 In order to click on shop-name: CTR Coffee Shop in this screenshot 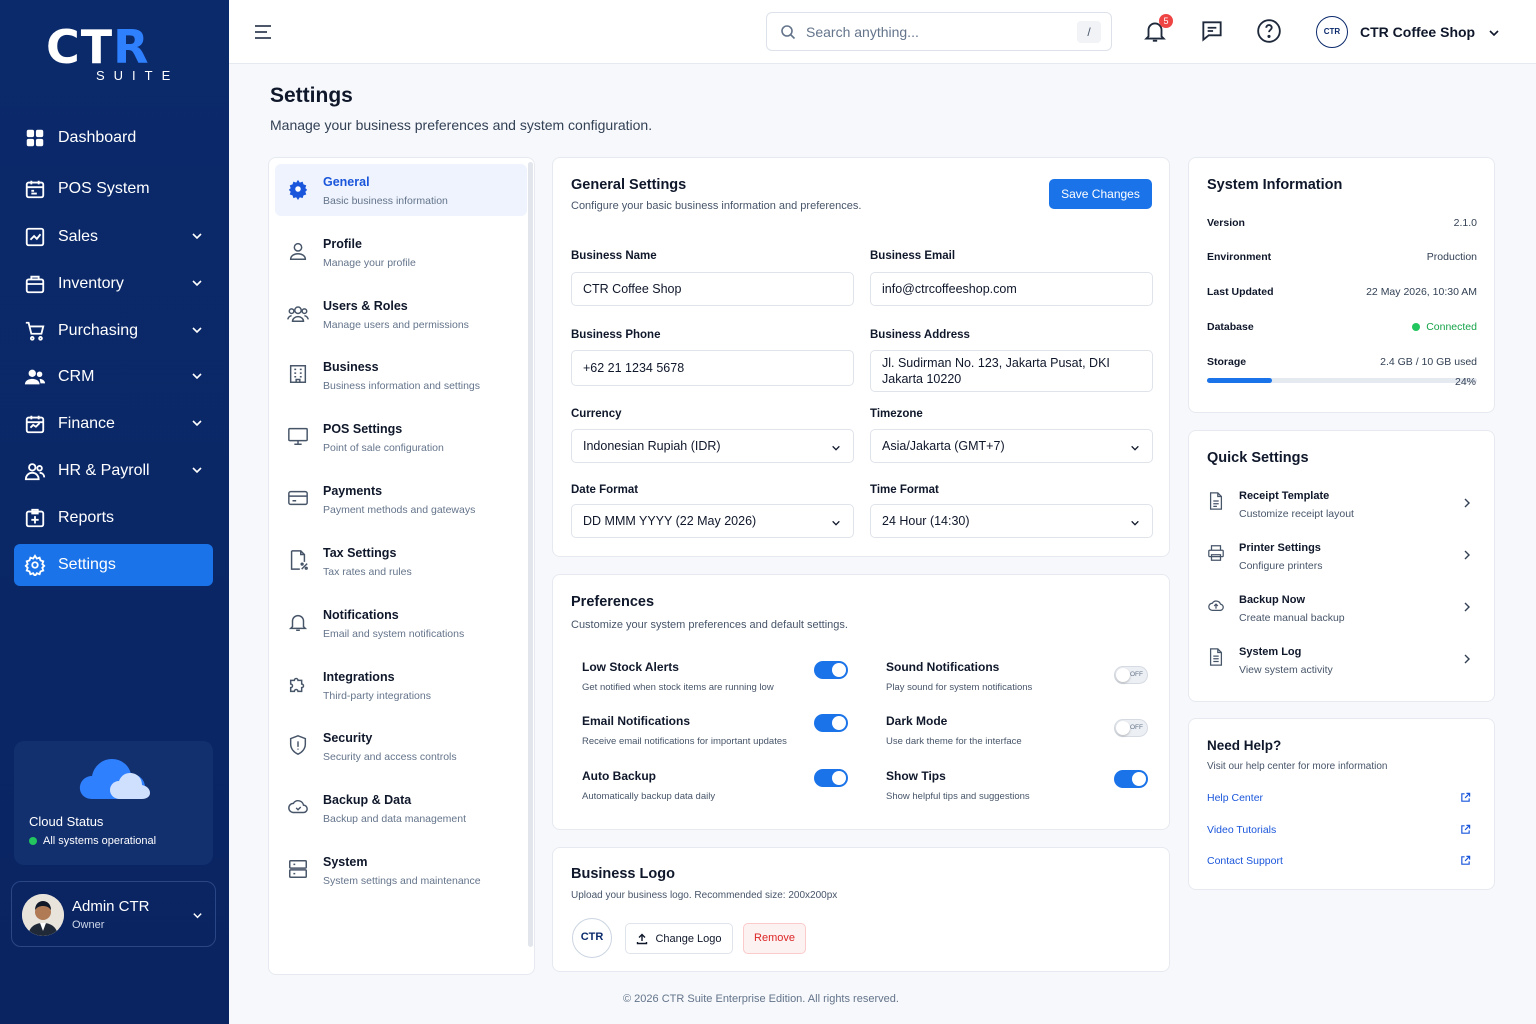, I will do `click(1417, 32)`.